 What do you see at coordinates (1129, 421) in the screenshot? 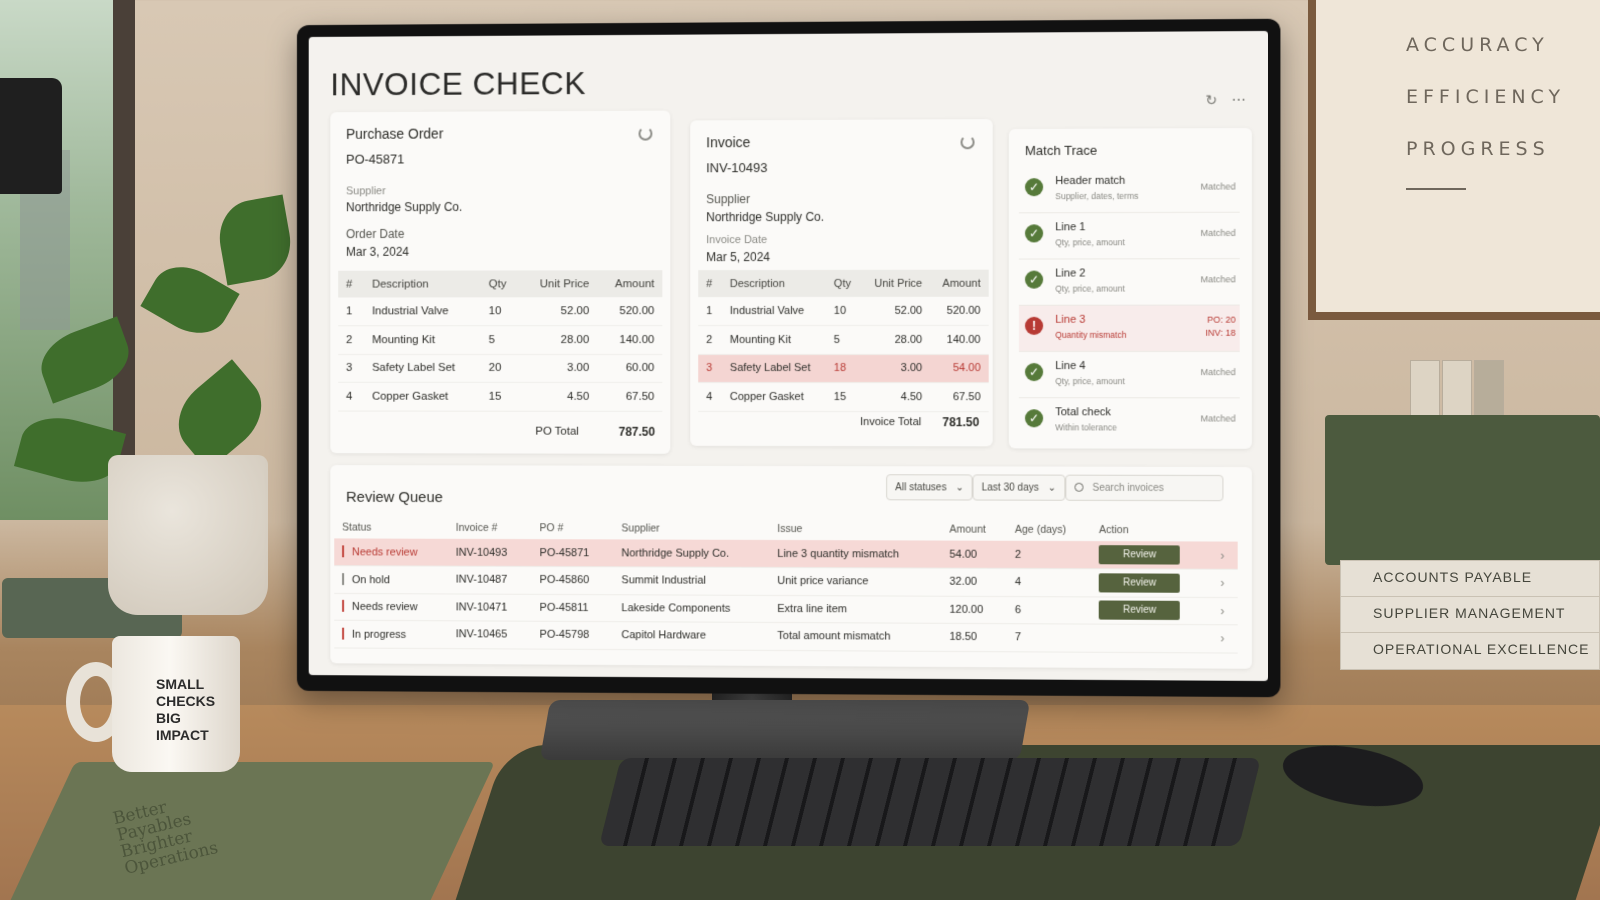
I see `trace-item-total: ✓ Total check Within tolerance Matched` at bounding box center [1129, 421].